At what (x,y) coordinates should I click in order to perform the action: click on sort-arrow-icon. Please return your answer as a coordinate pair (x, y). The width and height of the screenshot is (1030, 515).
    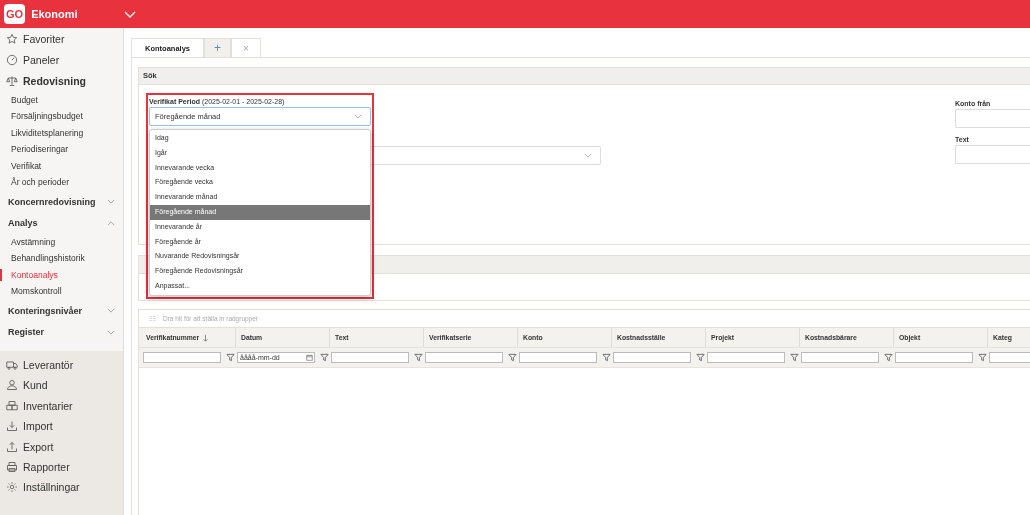
    Looking at the image, I should click on (206, 337).